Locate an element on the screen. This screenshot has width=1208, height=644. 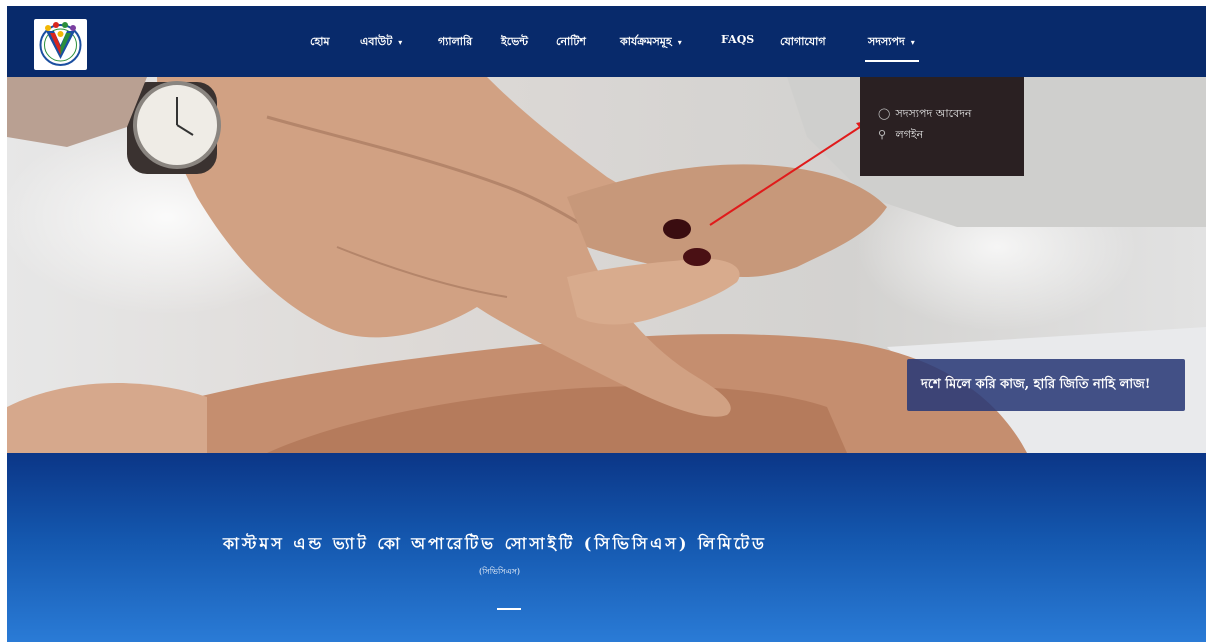
nav-item-label: যোগাযোগ is located at coordinates (803, 41).